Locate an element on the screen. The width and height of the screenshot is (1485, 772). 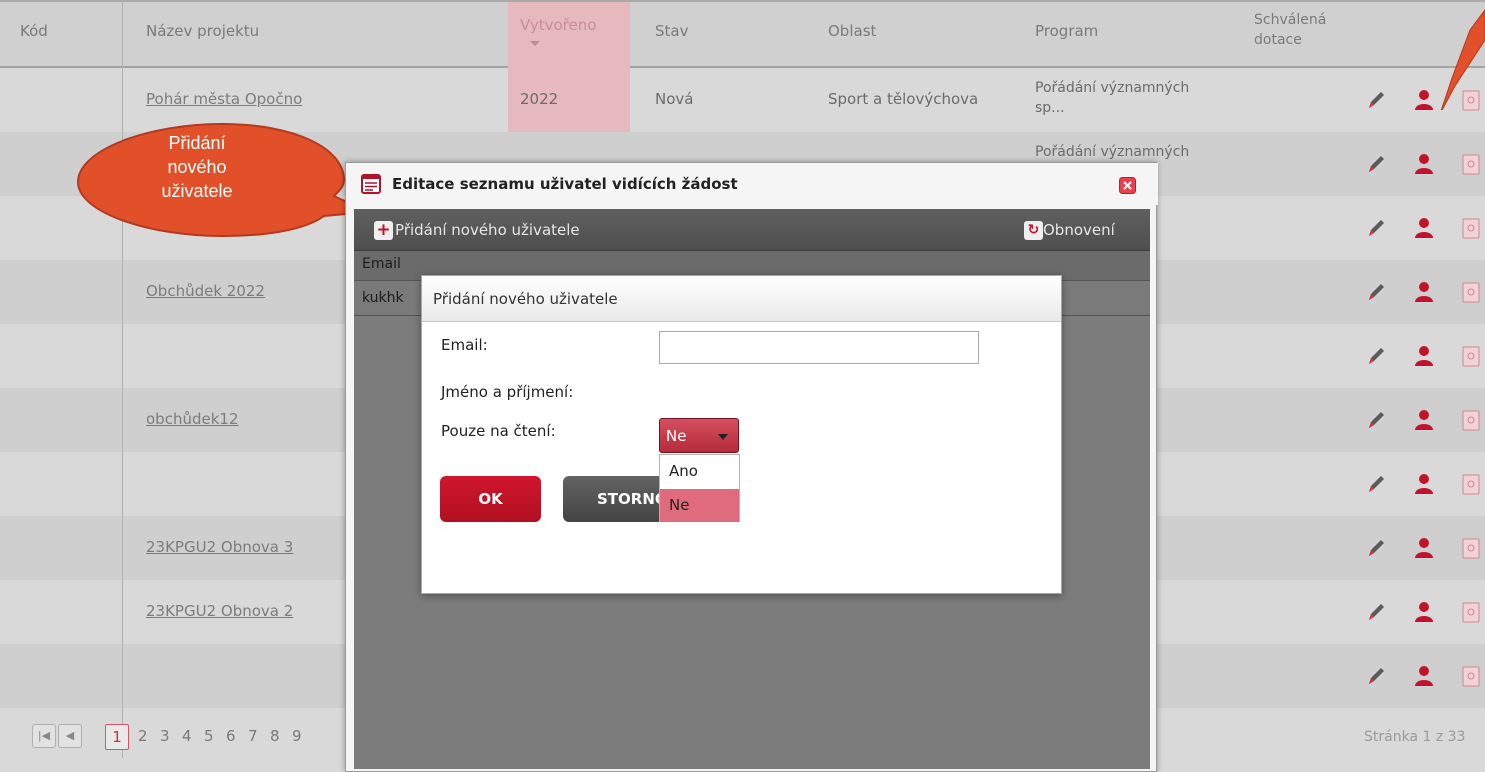
ok-button: OK is located at coordinates (490, 499).